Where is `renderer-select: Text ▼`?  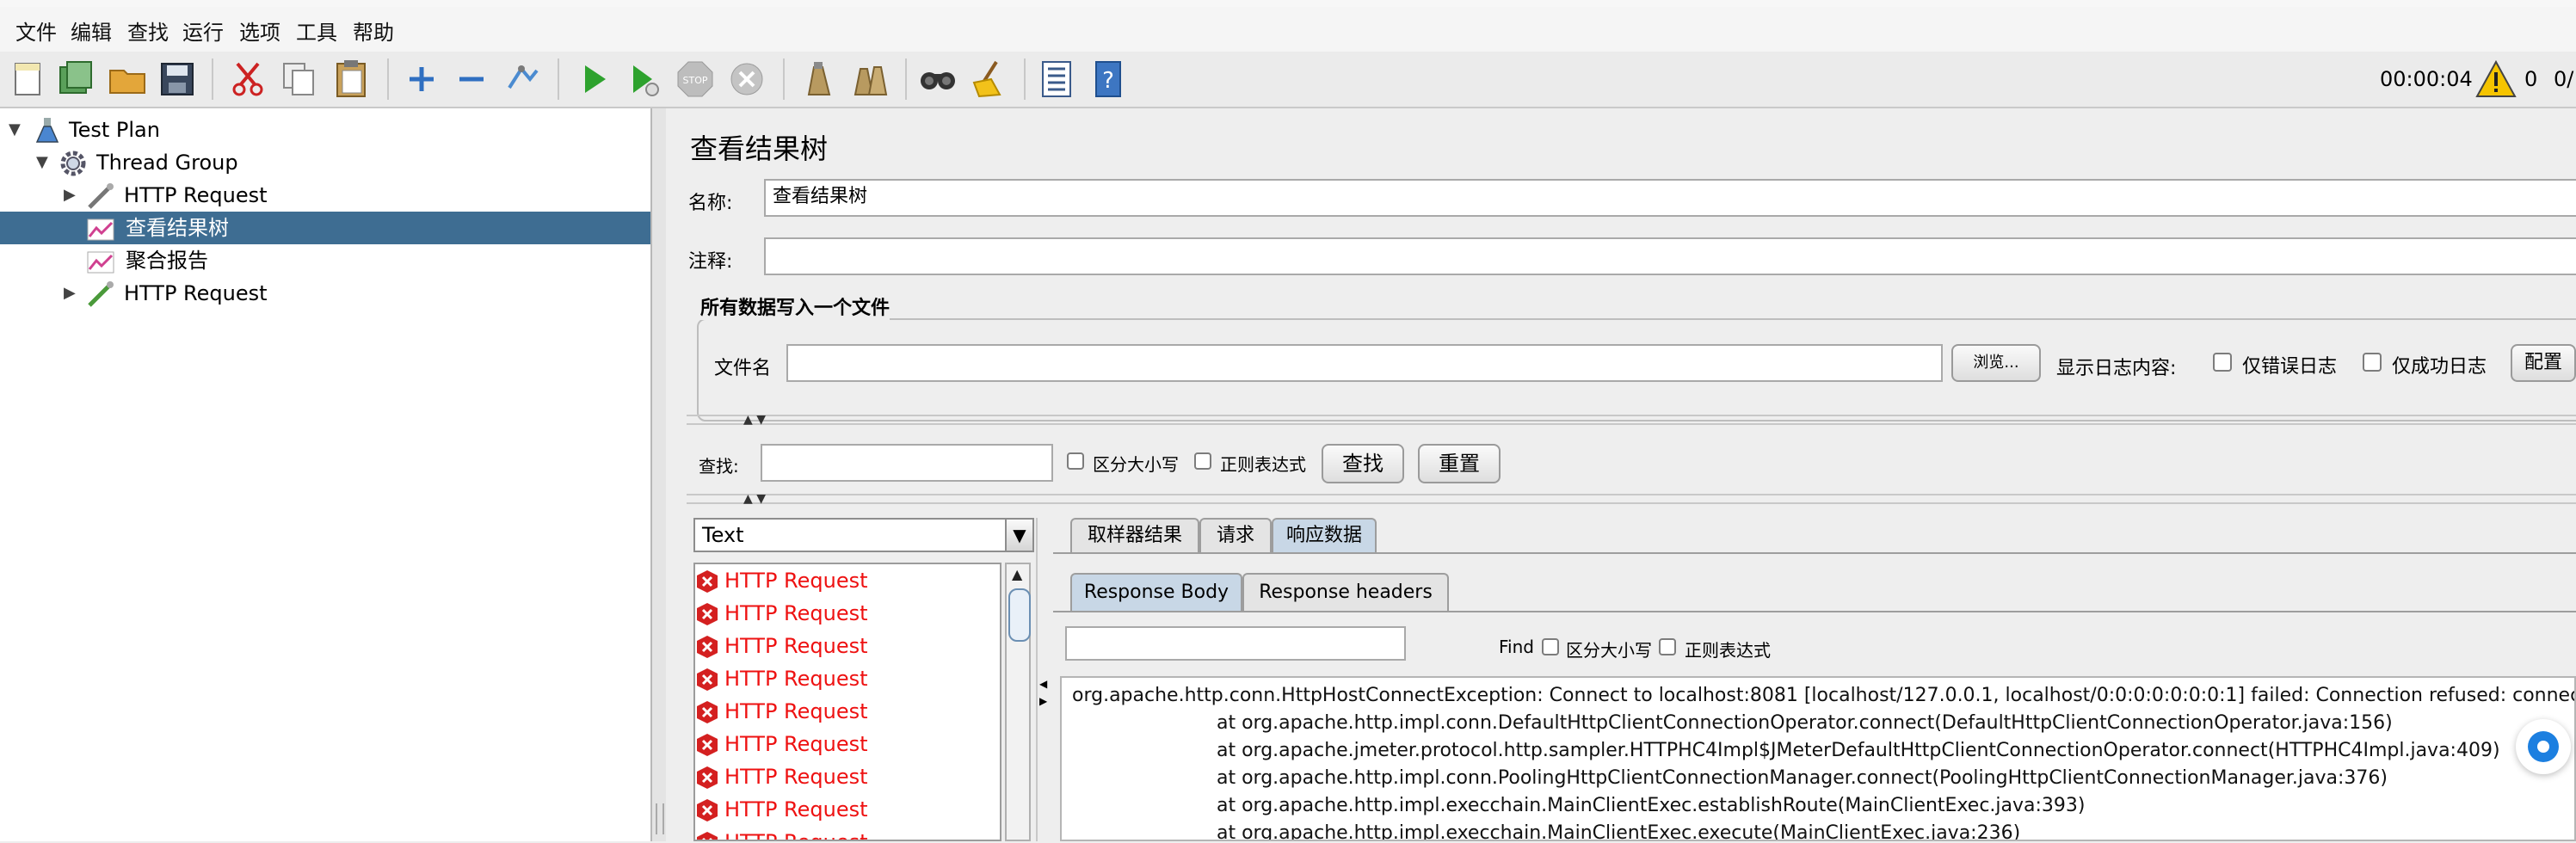
renderer-select: Text ▼ is located at coordinates (864, 535).